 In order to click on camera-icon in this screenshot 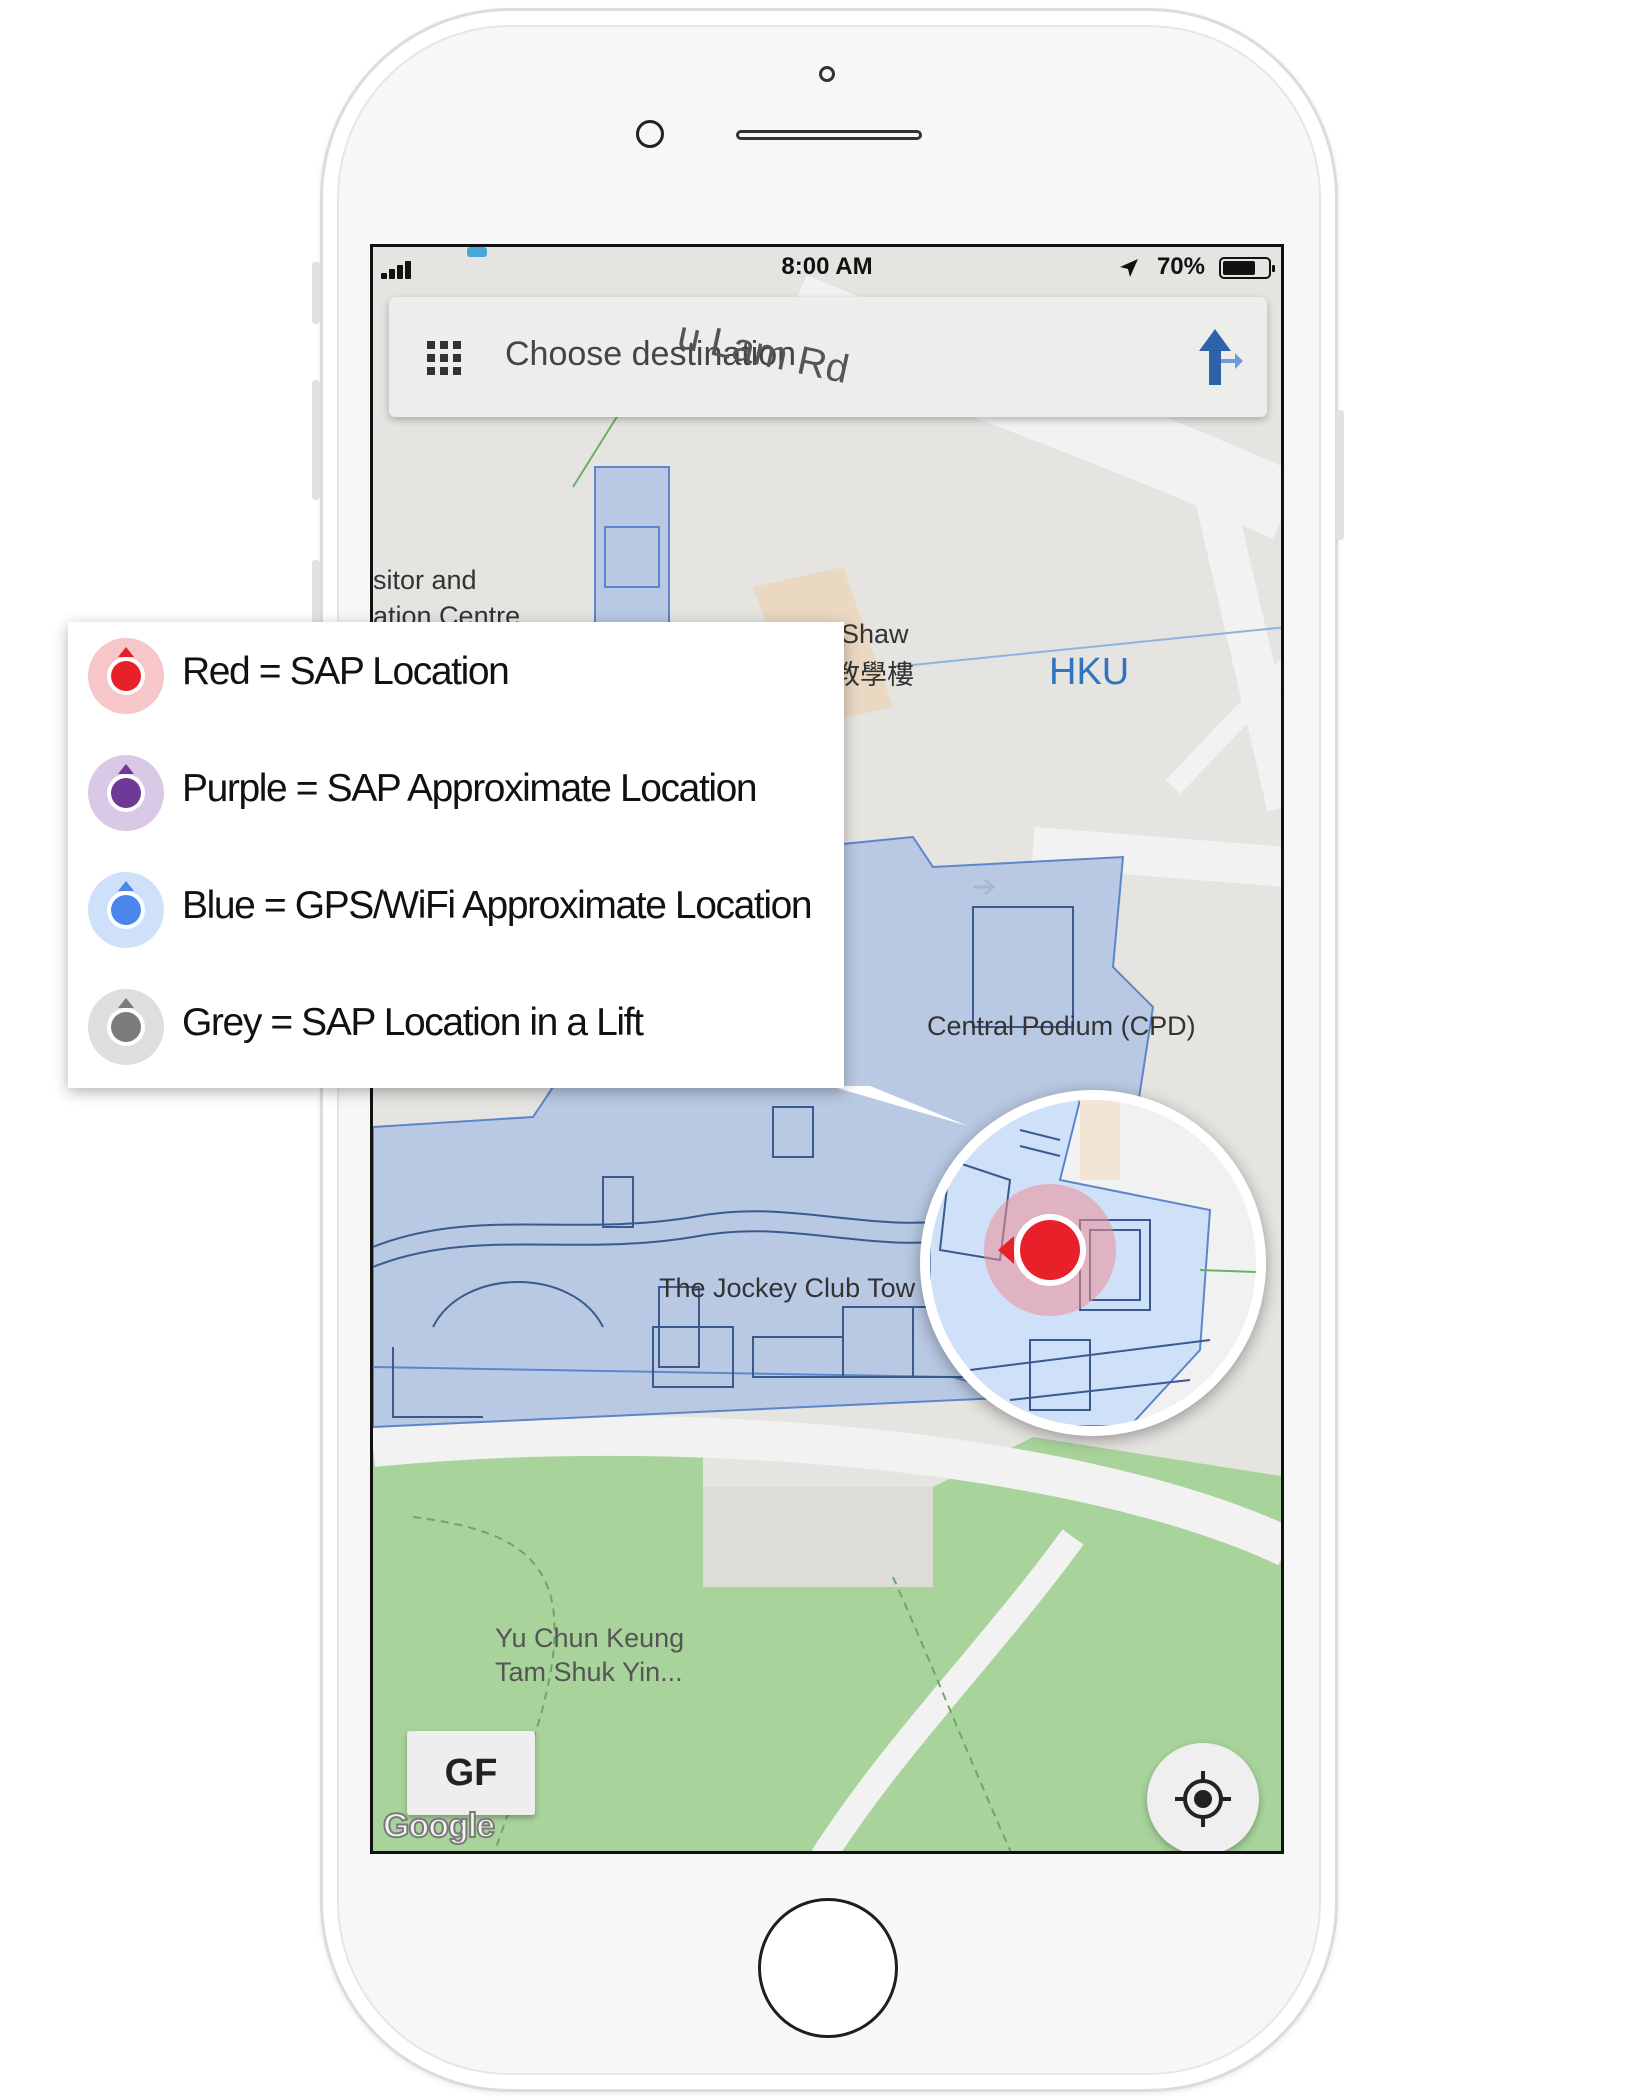, I will do `click(827, 74)`.